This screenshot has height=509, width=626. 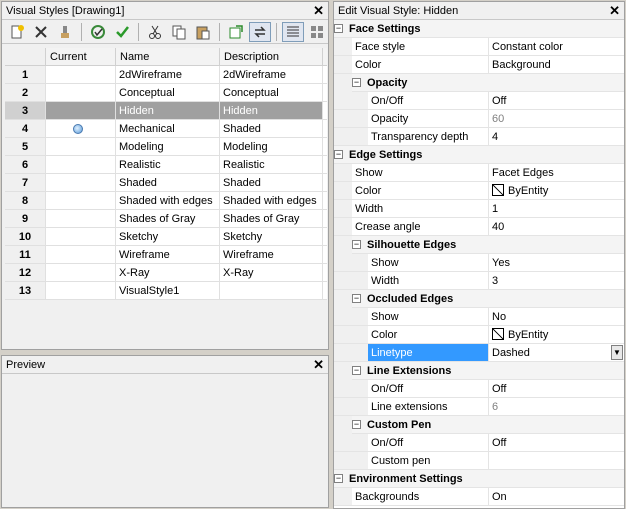 I want to click on prop-value: Background, so click(x=556, y=64).